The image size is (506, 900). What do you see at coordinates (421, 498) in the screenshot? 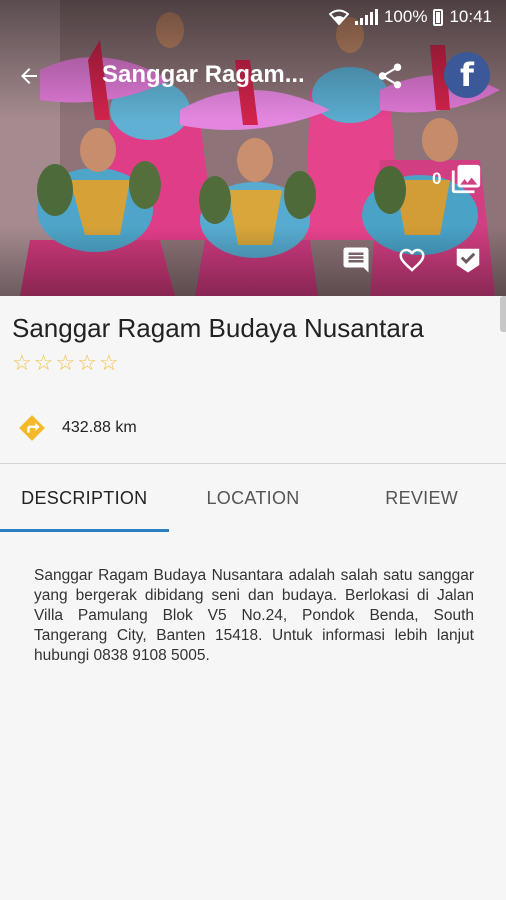
I see `tab-review: REVIEW` at bounding box center [421, 498].